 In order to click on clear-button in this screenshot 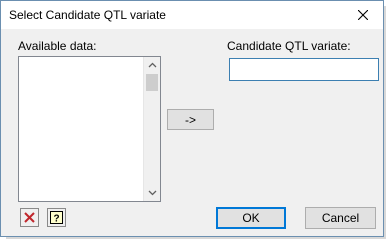, I will do `click(29, 217)`.